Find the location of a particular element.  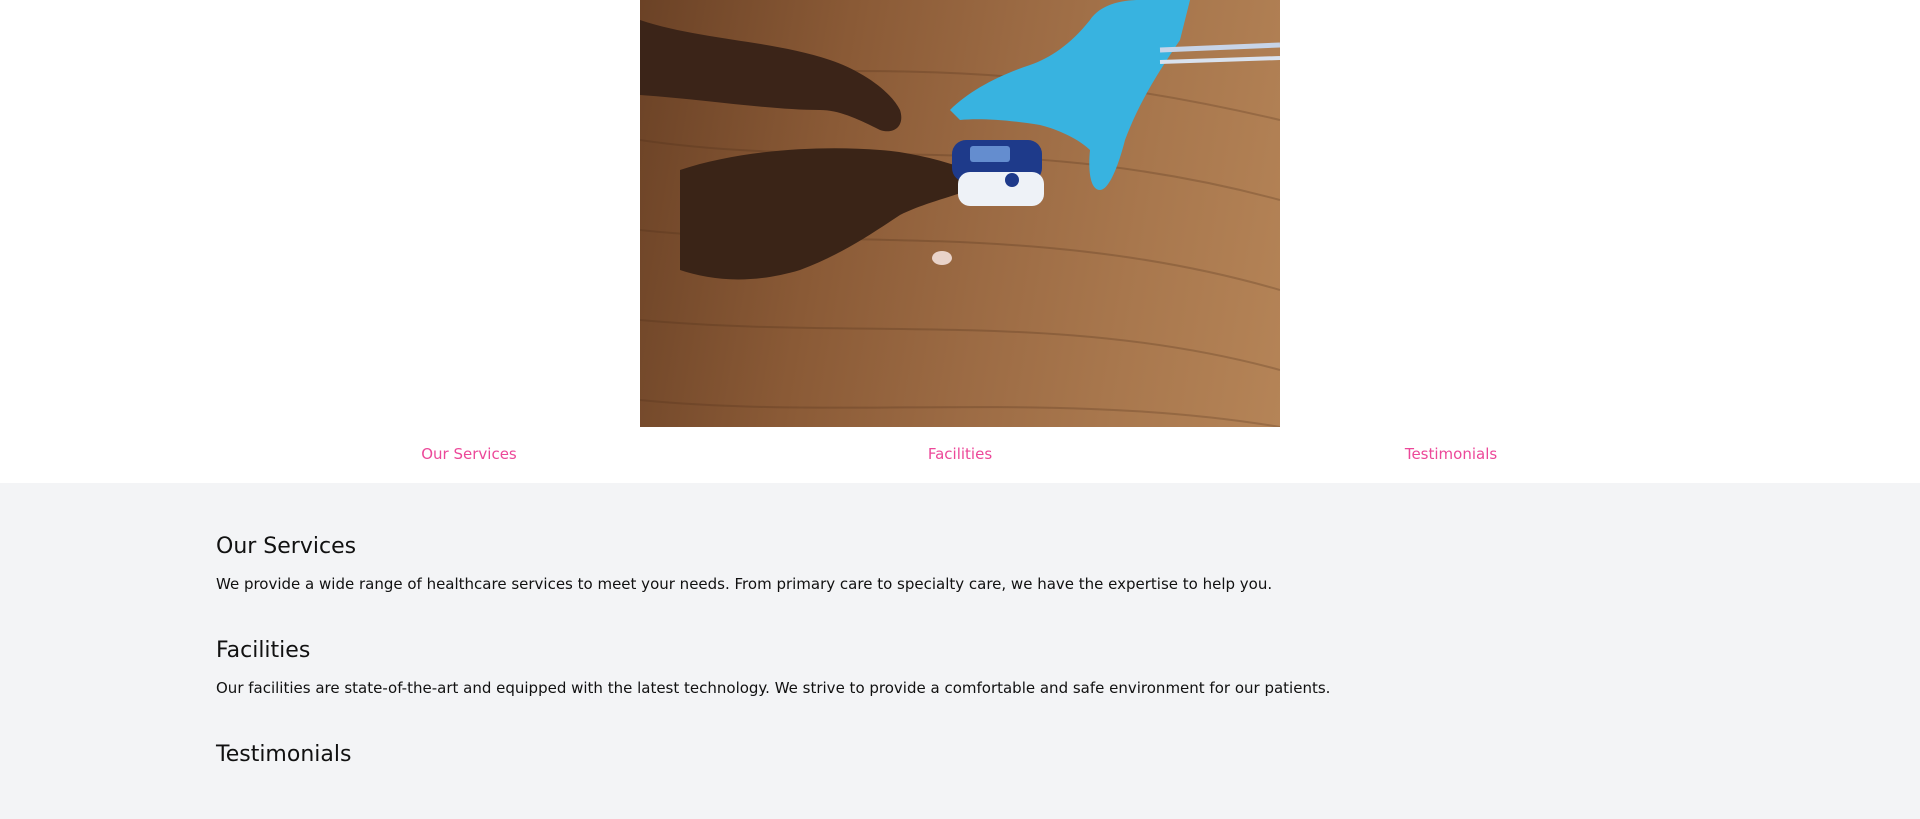

section-testimonials: Testimonials is located at coordinates (283, 754).